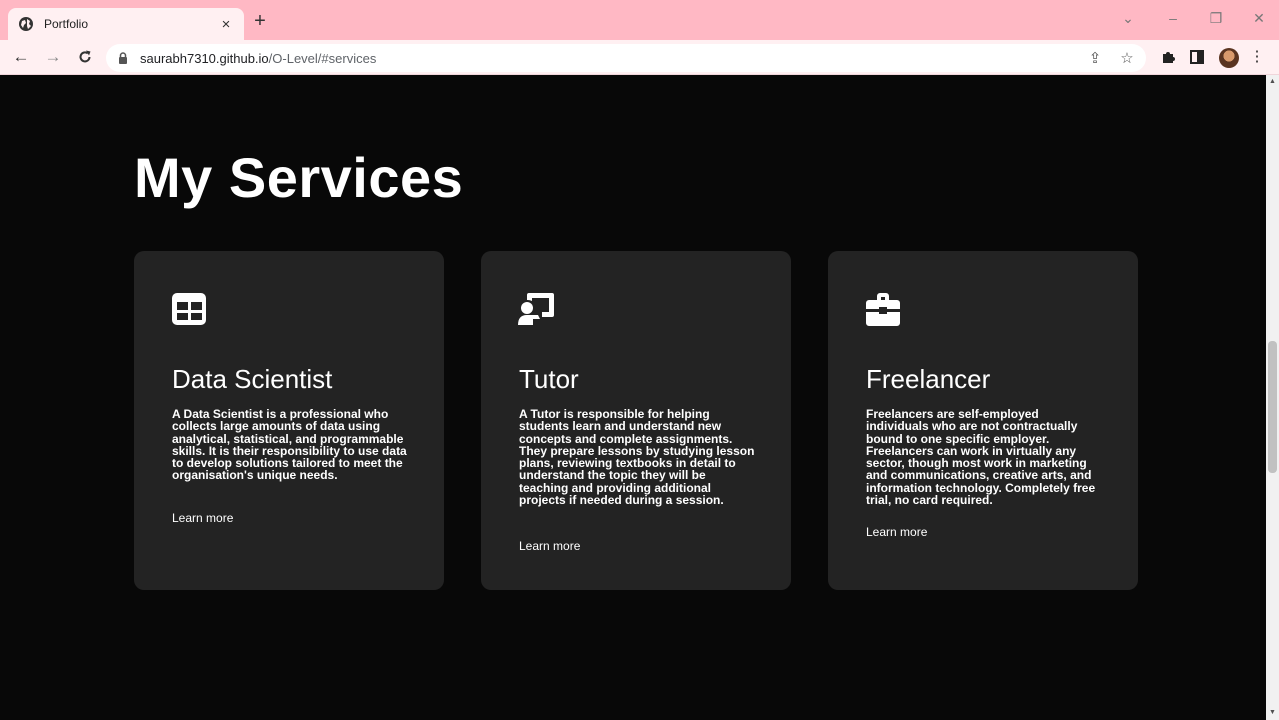 Image resolution: width=1279 pixels, height=720 pixels. I want to click on service-title: Tutor, so click(549, 379).